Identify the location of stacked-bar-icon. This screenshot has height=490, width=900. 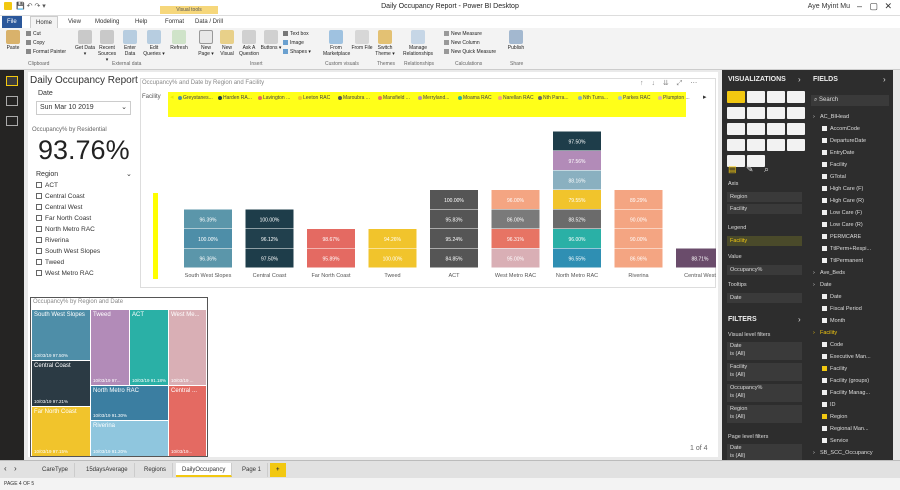
(736, 97).